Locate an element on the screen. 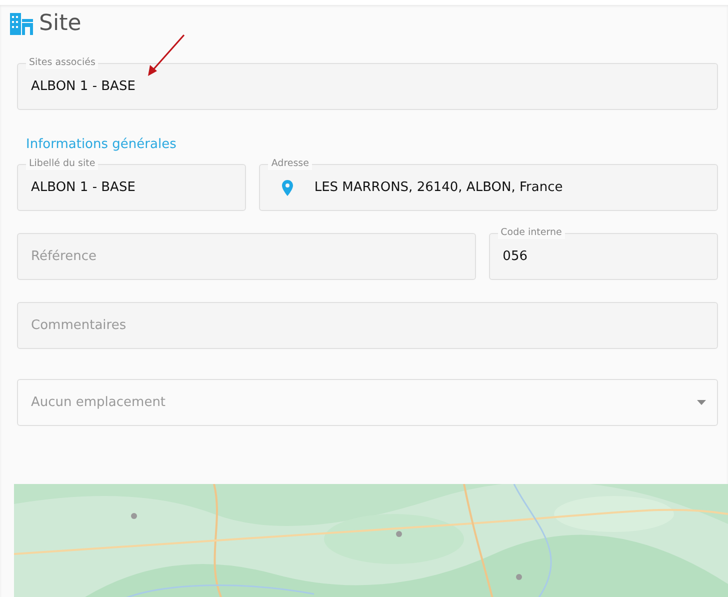 The height and width of the screenshot is (597, 728). input-field: Adresse LES MARRONS, 26140, ALBON, France is located at coordinates (488, 184).